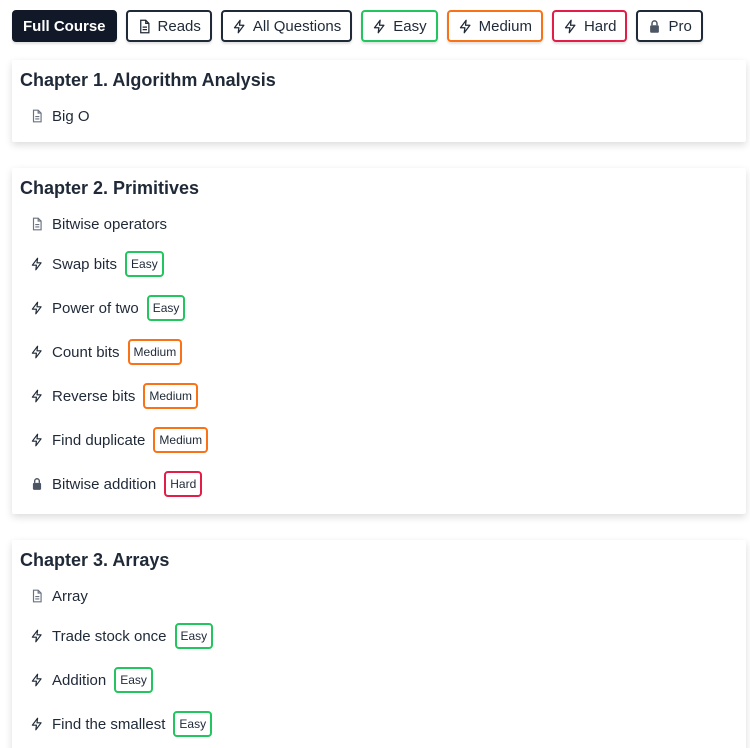 This screenshot has height=748, width=750. What do you see at coordinates (95, 560) in the screenshot?
I see `chapter-title: Chapter 3. Arrays` at bounding box center [95, 560].